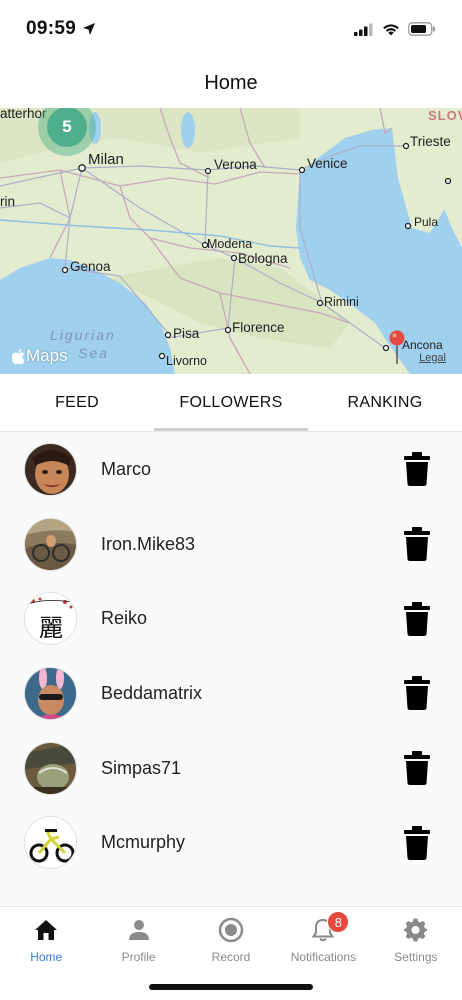 This screenshot has width=462, height=1000. Describe the element at coordinates (323, 941) in the screenshot. I see `nav-notifications: 8 Notifications` at that location.